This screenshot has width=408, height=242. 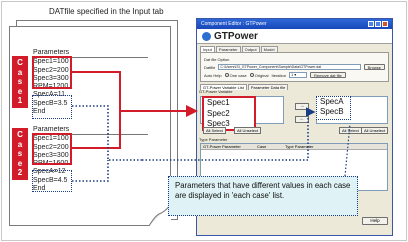 What do you see at coordinates (229, 134) in the screenshot?
I see `blue-connector-to-list` at bounding box center [229, 134].